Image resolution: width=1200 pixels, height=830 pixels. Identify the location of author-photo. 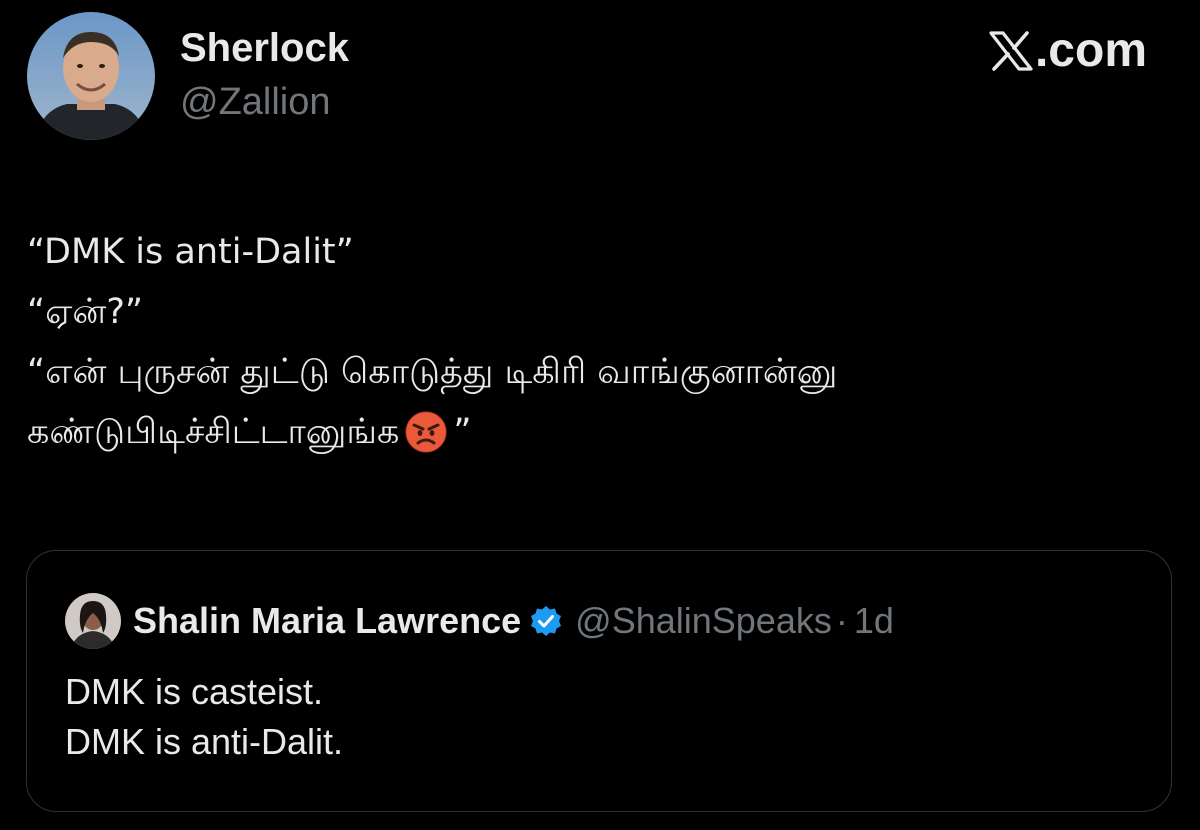
(91, 76).